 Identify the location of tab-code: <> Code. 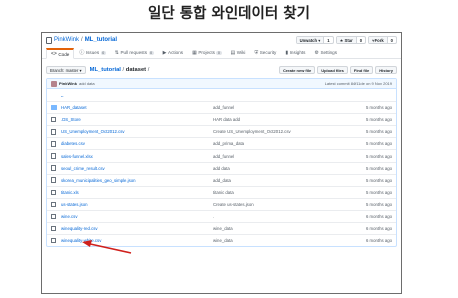
(60, 53).